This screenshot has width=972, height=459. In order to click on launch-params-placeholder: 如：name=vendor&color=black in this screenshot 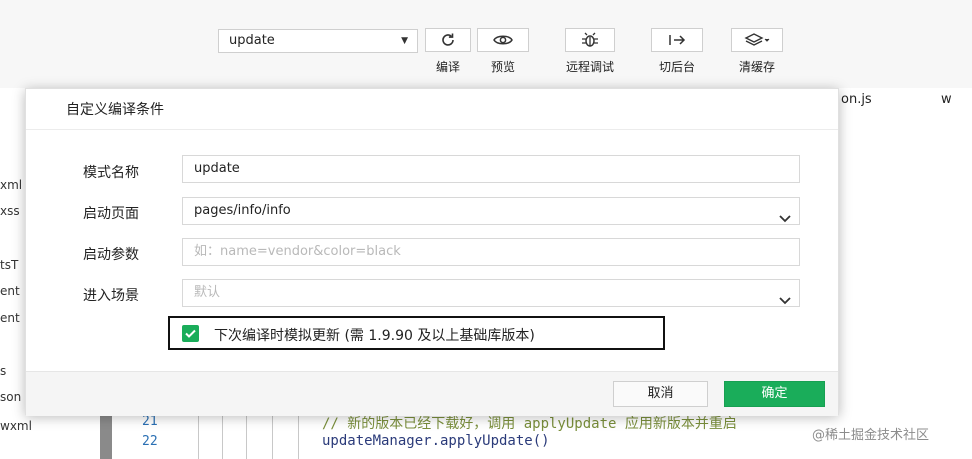, I will do `click(297, 251)`.